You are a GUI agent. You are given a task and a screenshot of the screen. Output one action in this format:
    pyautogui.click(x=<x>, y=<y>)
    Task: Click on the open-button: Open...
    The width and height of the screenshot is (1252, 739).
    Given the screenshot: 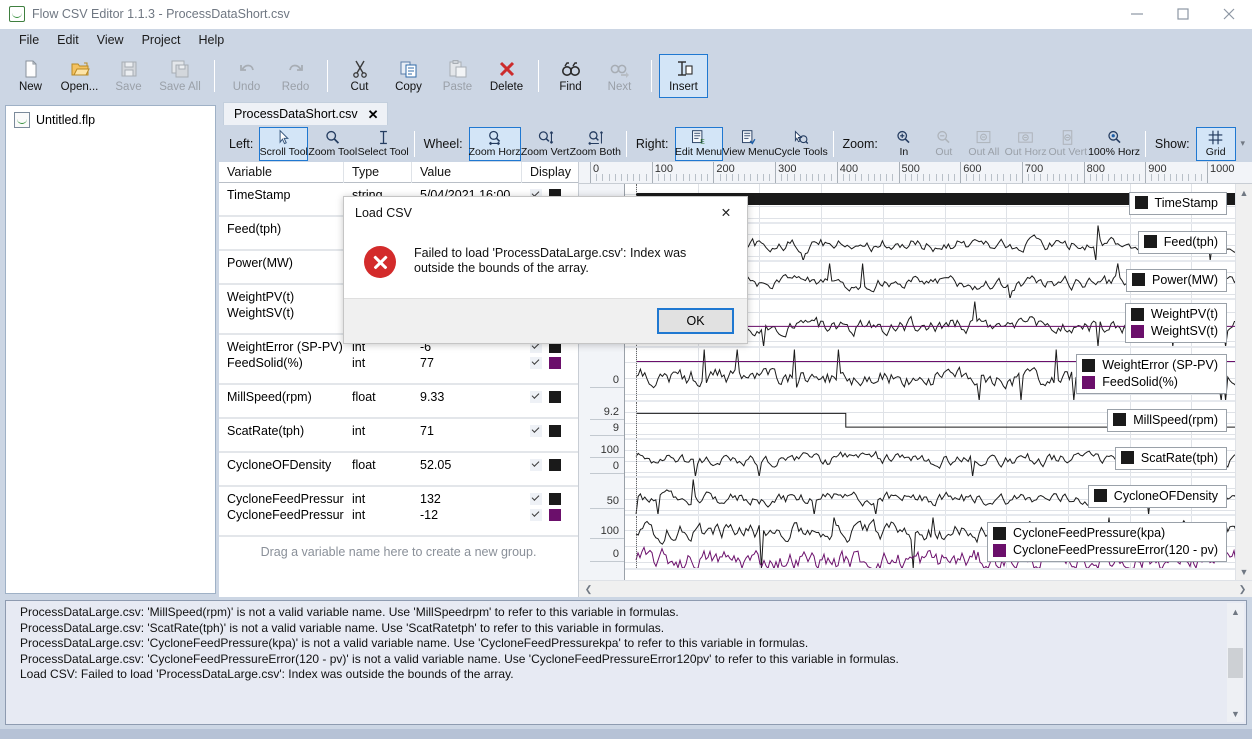 What is the action you would take?
    pyautogui.click(x=79, y=76)
    